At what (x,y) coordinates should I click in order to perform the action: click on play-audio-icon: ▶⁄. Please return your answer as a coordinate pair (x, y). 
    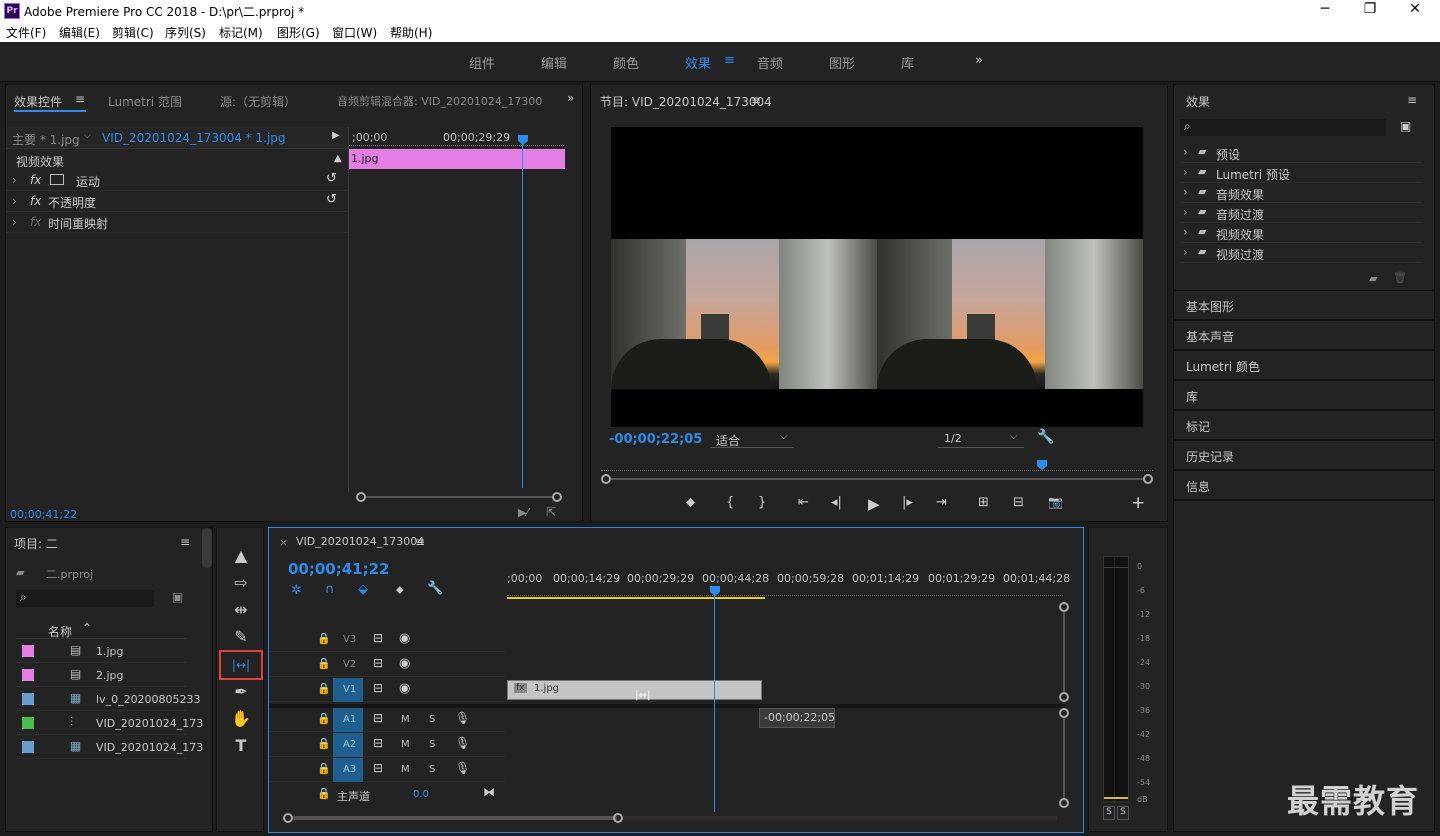
    Looking at the image, I should click on (523, 512).